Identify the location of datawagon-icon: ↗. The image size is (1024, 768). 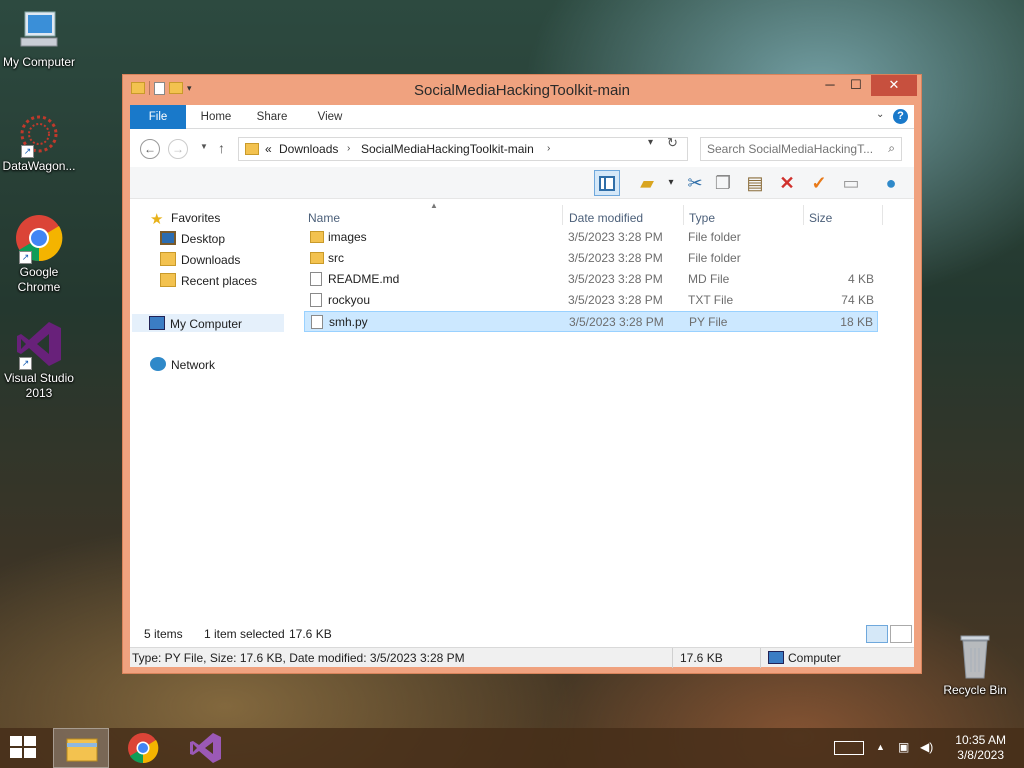
(39, 135).